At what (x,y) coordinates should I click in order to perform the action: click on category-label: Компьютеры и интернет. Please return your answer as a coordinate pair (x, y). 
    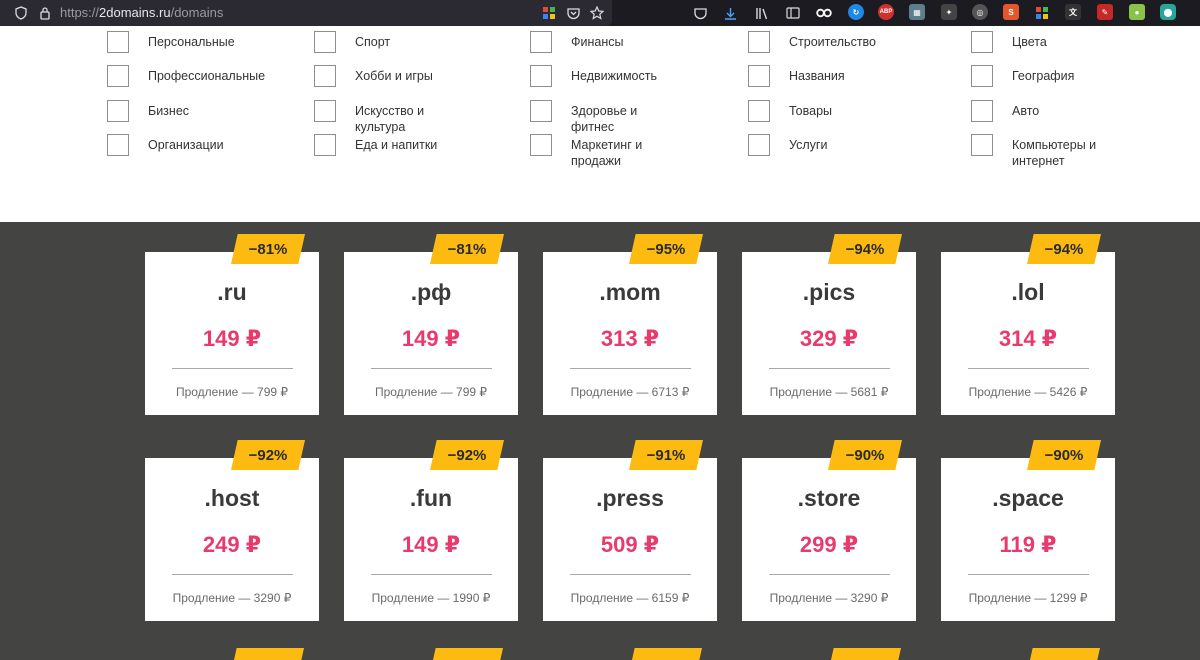
    Looking at the image, I should click on (1054, 153).